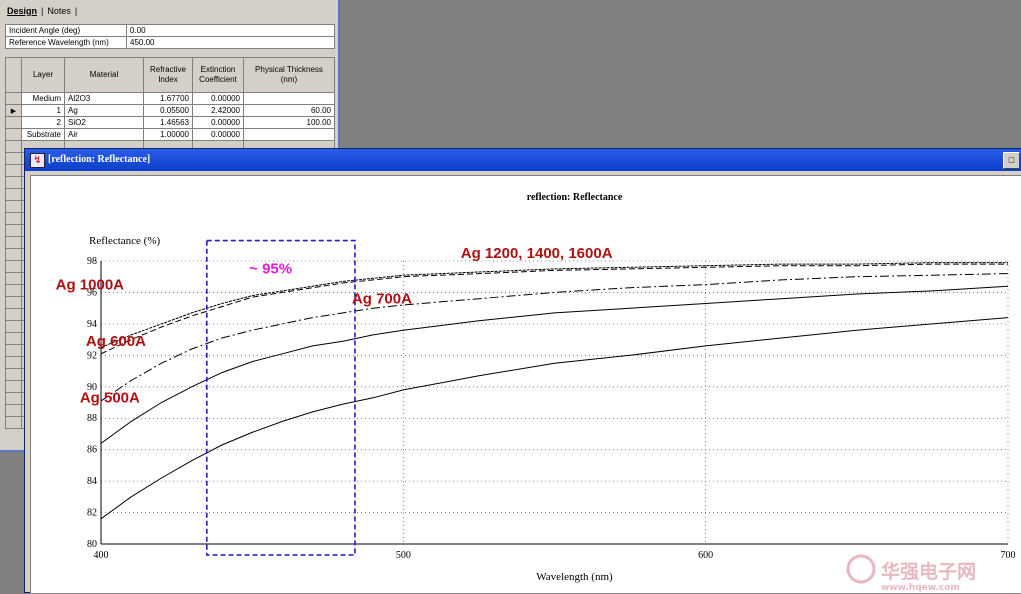 Image resolution: width=1021 pixels, height=594 pixels. I want to click on refractive-index-cell: 0.05500, so click(168, 110).